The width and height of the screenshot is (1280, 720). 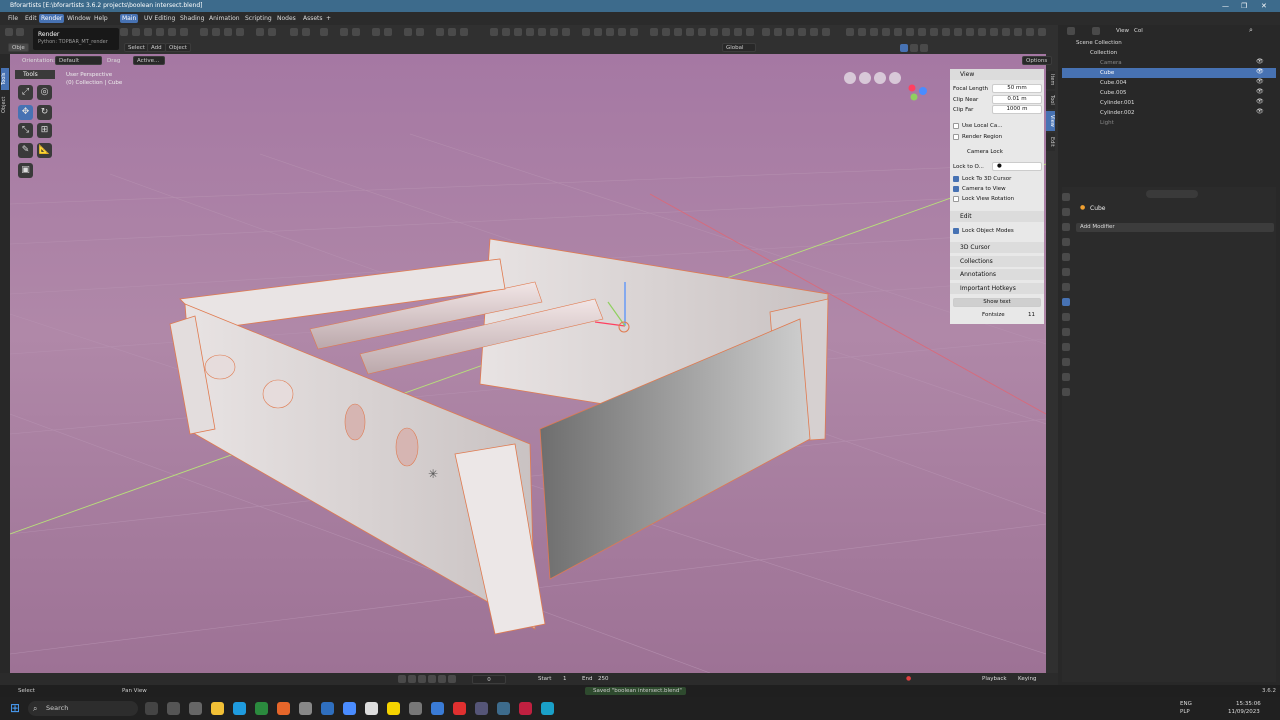 What do you see at coordinates (956, 188) in the screenshot?
I see `camera-to-view-checkbox` at bounding box center [956, 188].